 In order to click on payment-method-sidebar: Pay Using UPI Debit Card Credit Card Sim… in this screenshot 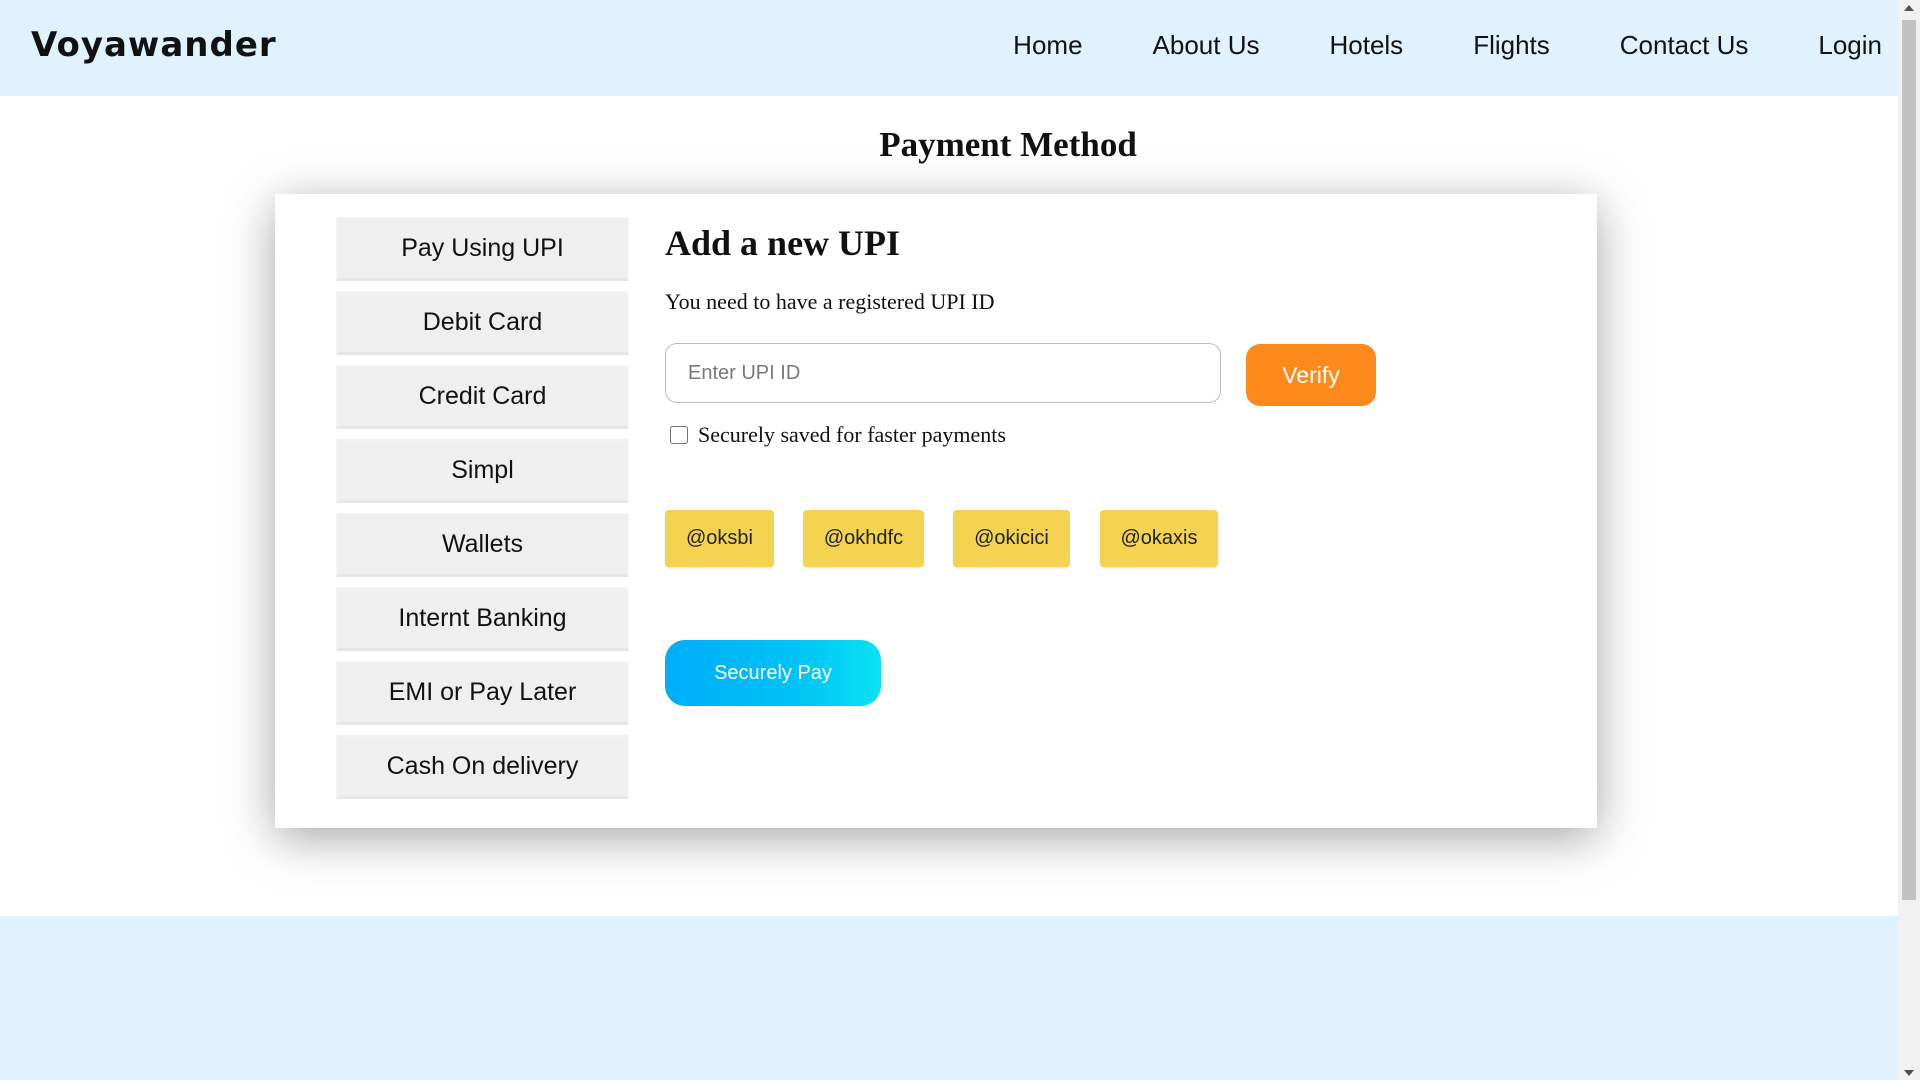, I will do `click(484, 513)`.